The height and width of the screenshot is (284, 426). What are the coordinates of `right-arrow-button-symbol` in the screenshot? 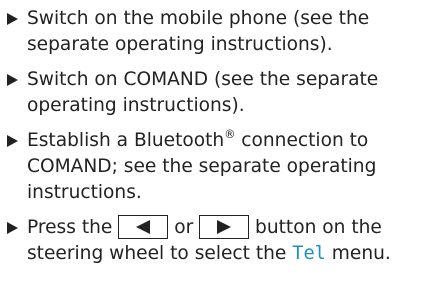 It's located at (224, 227).